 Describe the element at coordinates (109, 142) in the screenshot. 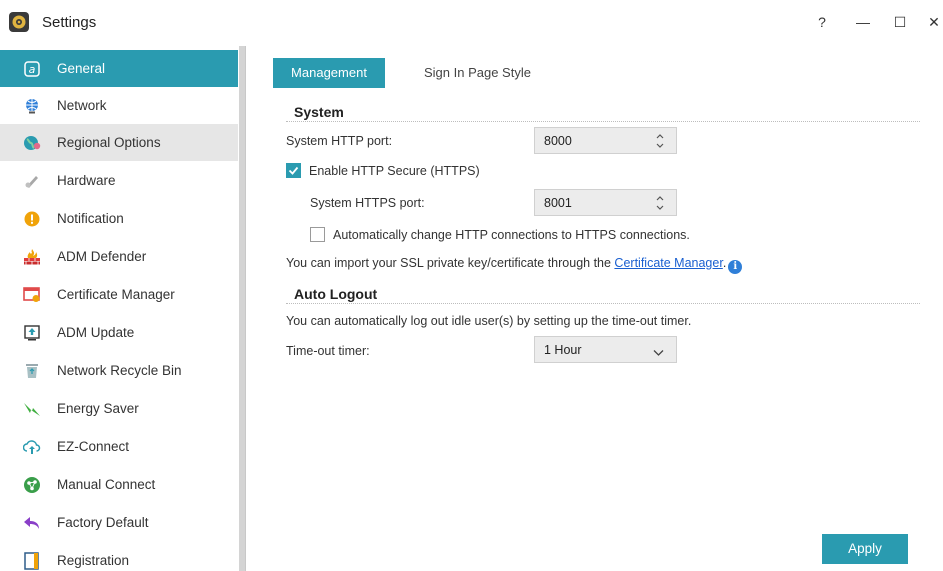

I see `sidebar-item-label: Regional Options` at that location.